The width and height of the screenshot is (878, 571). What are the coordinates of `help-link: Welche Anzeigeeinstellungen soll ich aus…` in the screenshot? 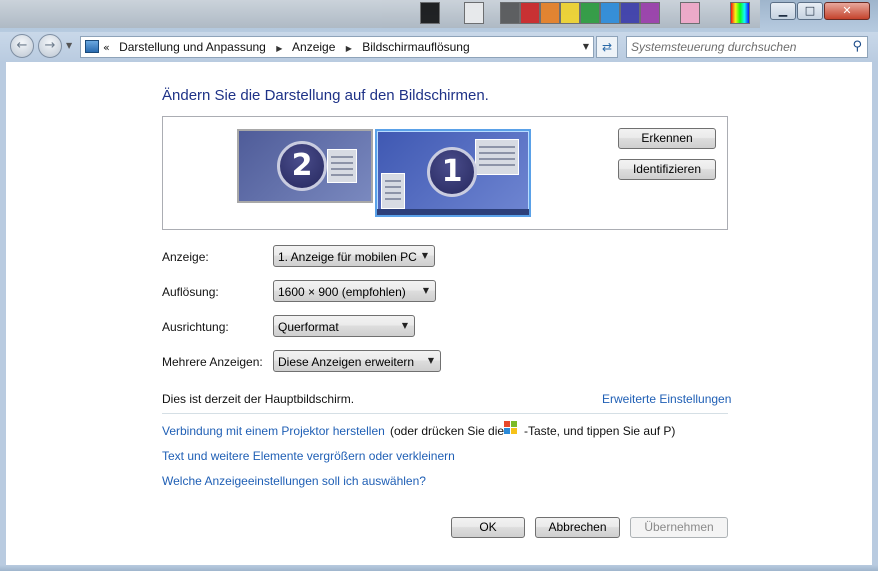 It's located at (294, 481).